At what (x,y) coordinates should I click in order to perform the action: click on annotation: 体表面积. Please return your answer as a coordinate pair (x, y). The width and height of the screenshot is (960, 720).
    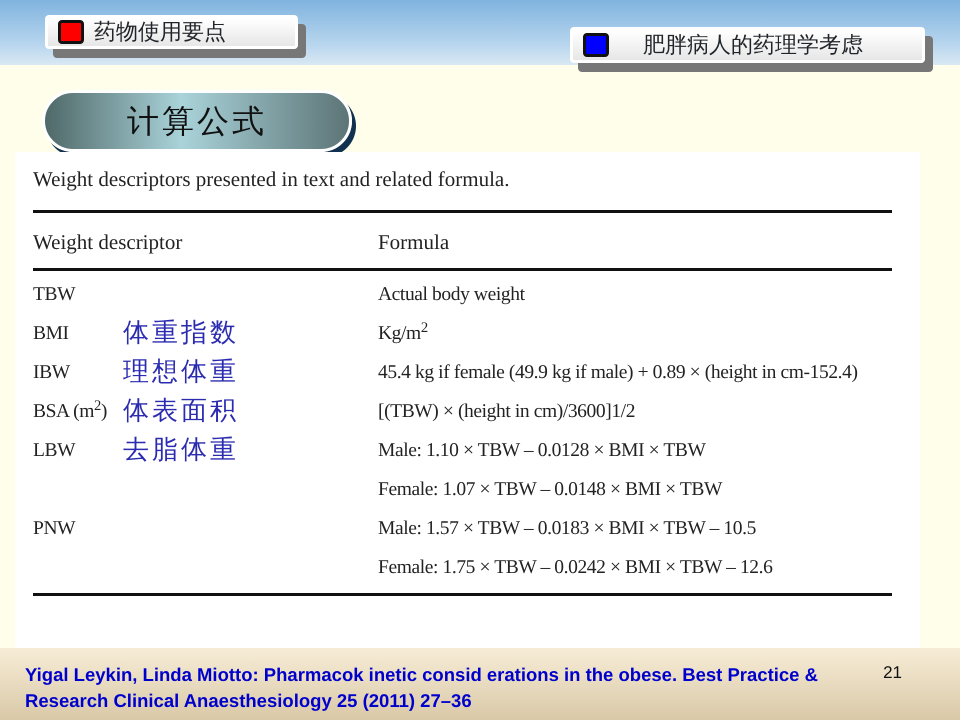
    Looking at the image, I should click on (181, 411).